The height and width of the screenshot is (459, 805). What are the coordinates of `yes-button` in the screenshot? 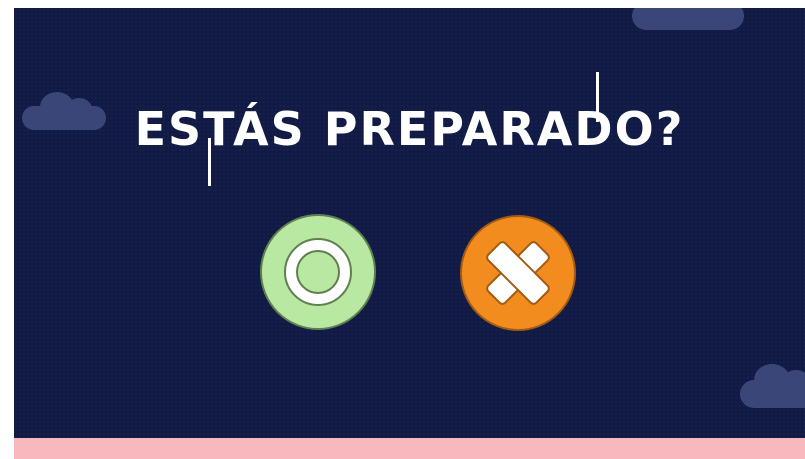 It's located at (318, 272).